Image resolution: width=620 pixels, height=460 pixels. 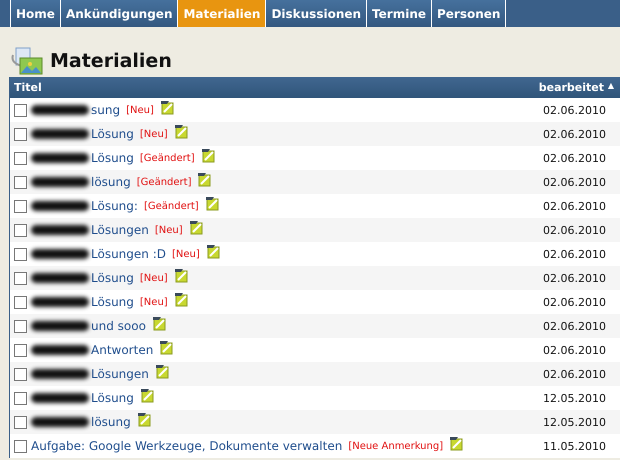 I want to click on nav-tab: Diskussionen, so click(x=317, y=13).